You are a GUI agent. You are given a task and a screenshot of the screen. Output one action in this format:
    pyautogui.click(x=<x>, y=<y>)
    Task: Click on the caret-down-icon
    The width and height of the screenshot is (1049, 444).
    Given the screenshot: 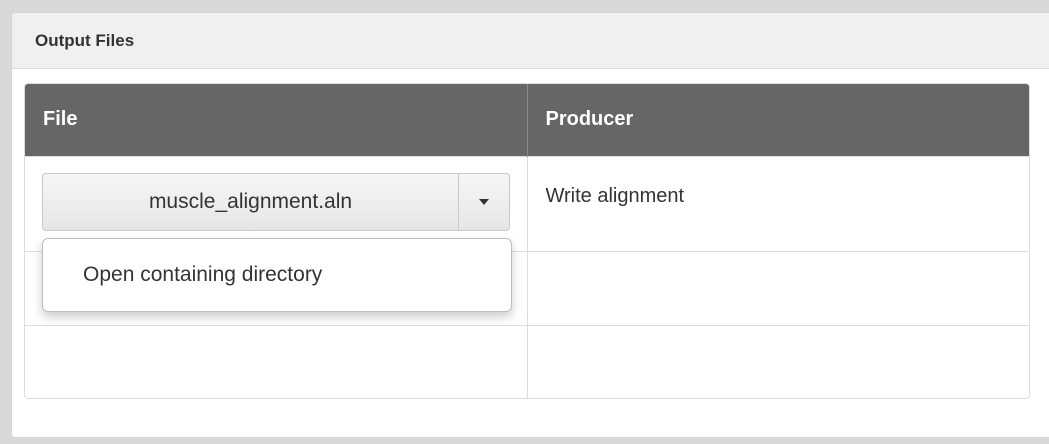 What is the action you would take?
    pyautogui.click(x=484, y=202)
    